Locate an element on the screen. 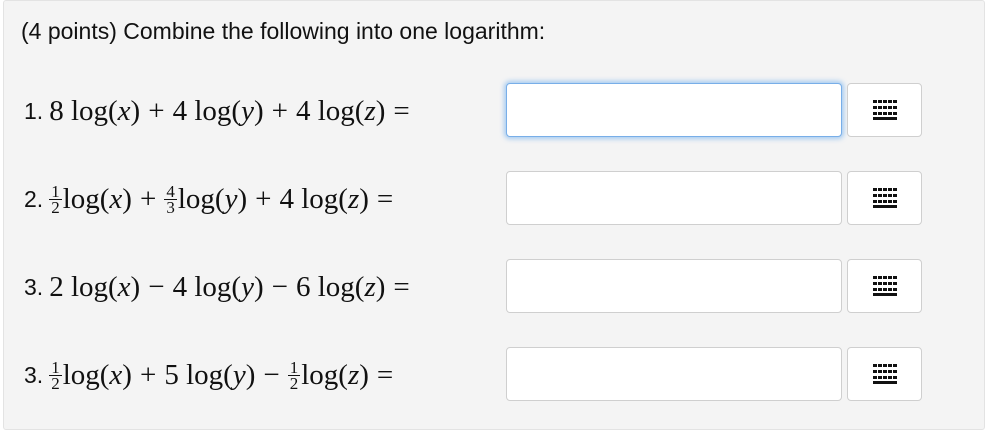 Image resolution: width=988 pixels, height=434 pixels. question-number: 2. is located at coordinates (34, 198).